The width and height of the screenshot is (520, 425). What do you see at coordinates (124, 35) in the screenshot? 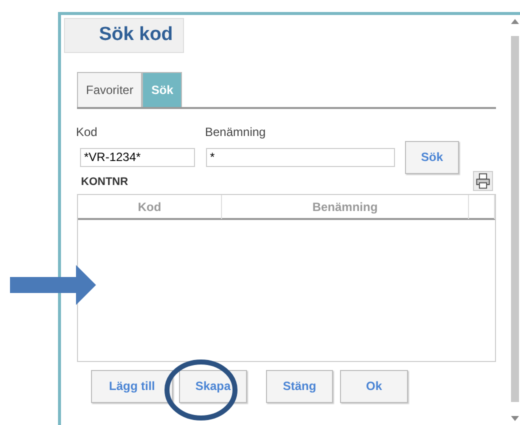
I see `dialog-title: Sök kod` at bounding box center [124, 35].